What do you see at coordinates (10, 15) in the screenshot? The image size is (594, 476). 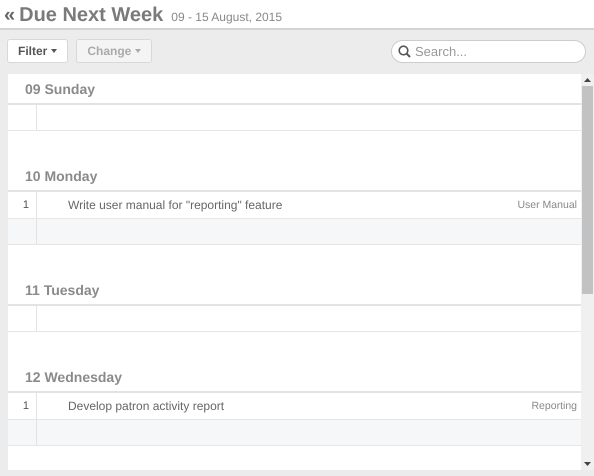 I see `back-button: «` at bounding box center [10, 15].